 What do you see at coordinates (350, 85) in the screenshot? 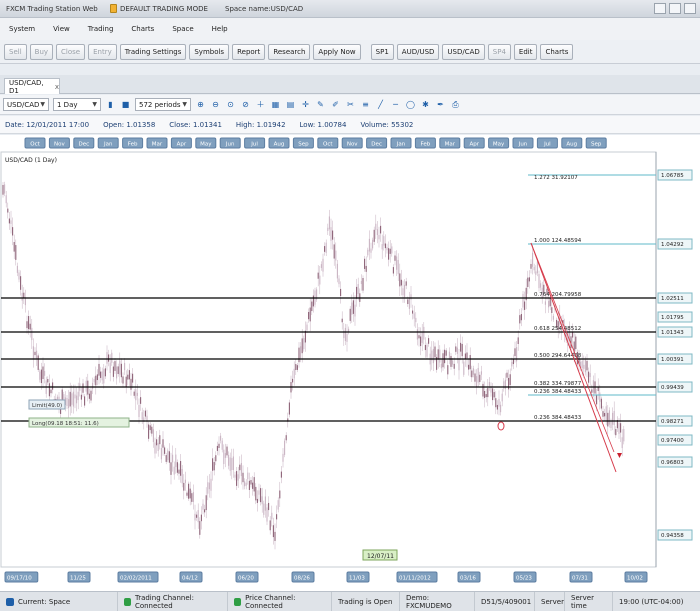
I see `chart-tab-strip: USD/CAD, D1 x` at bounding box center [350, 85].